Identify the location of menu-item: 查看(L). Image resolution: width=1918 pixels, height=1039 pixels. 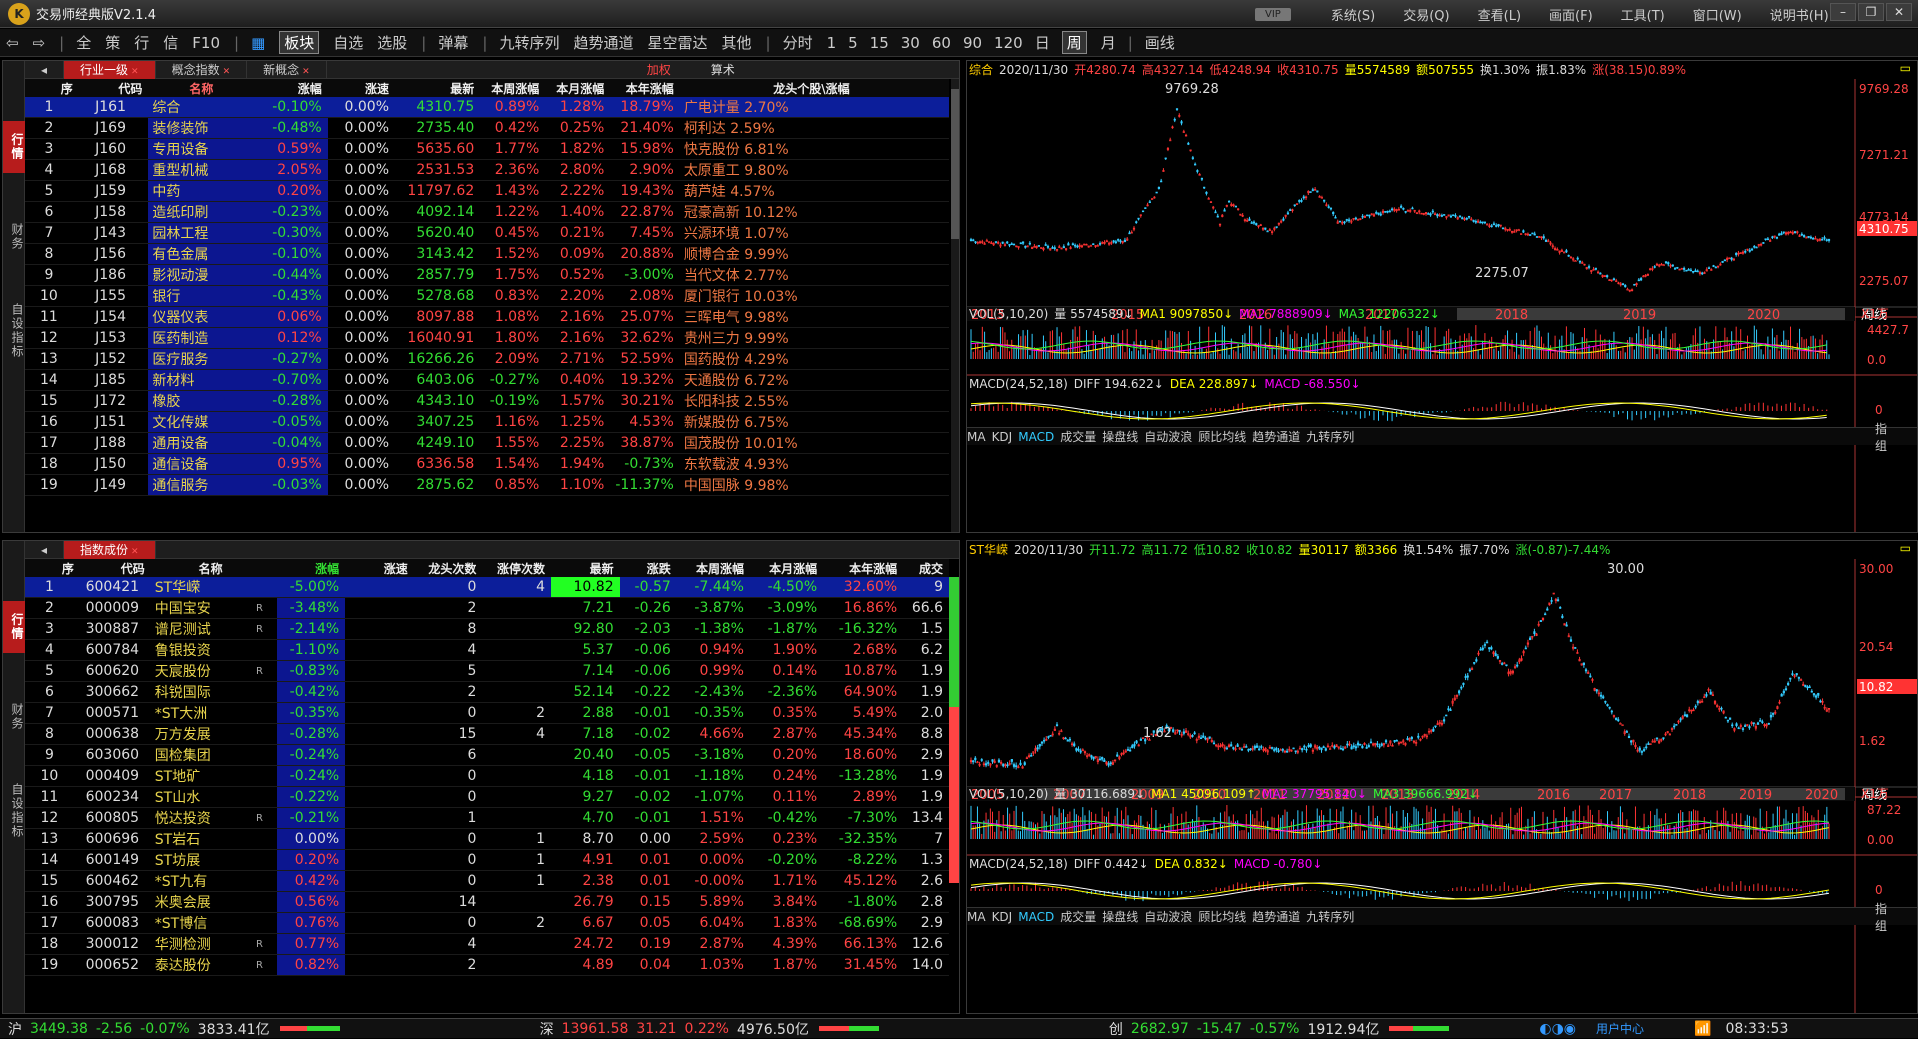
(1499, 14).